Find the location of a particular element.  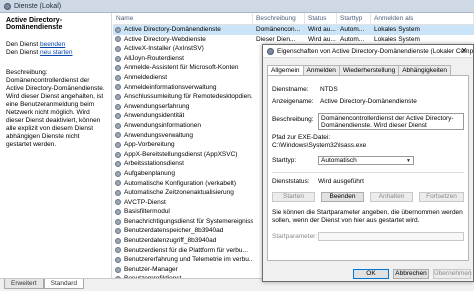

services-gear-icon is located at coordinates (7, 6).